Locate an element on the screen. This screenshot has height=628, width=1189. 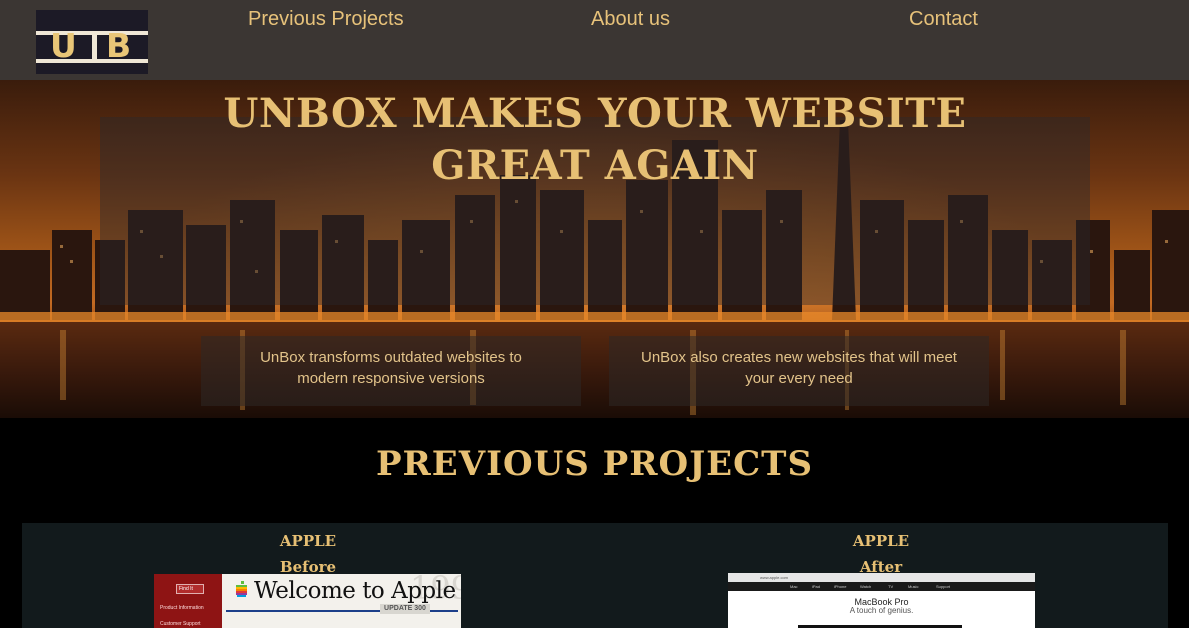
hero-title-line-2: GREAT AGAIN is located at coordinates (595, 165).